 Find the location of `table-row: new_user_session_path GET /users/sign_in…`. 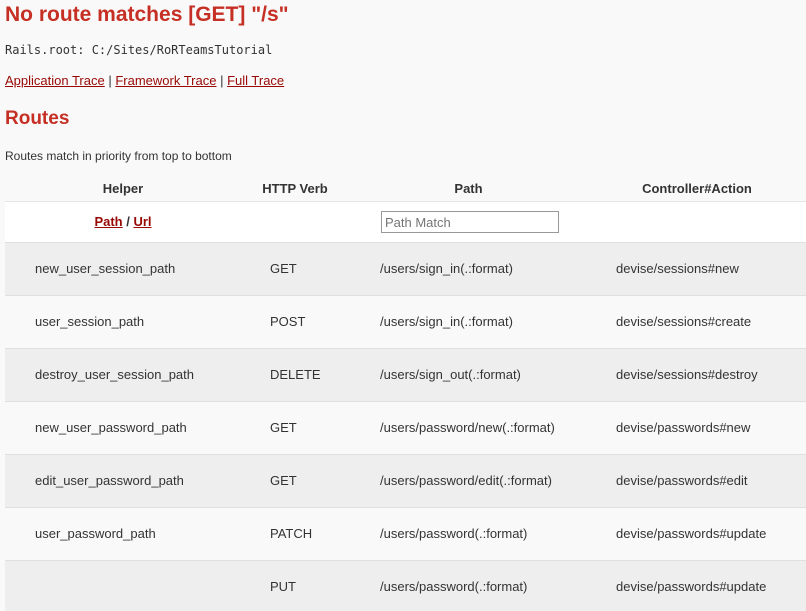

table-row: new_user_session_path GET /users/sign_in… is located at coordinates (405, 268).